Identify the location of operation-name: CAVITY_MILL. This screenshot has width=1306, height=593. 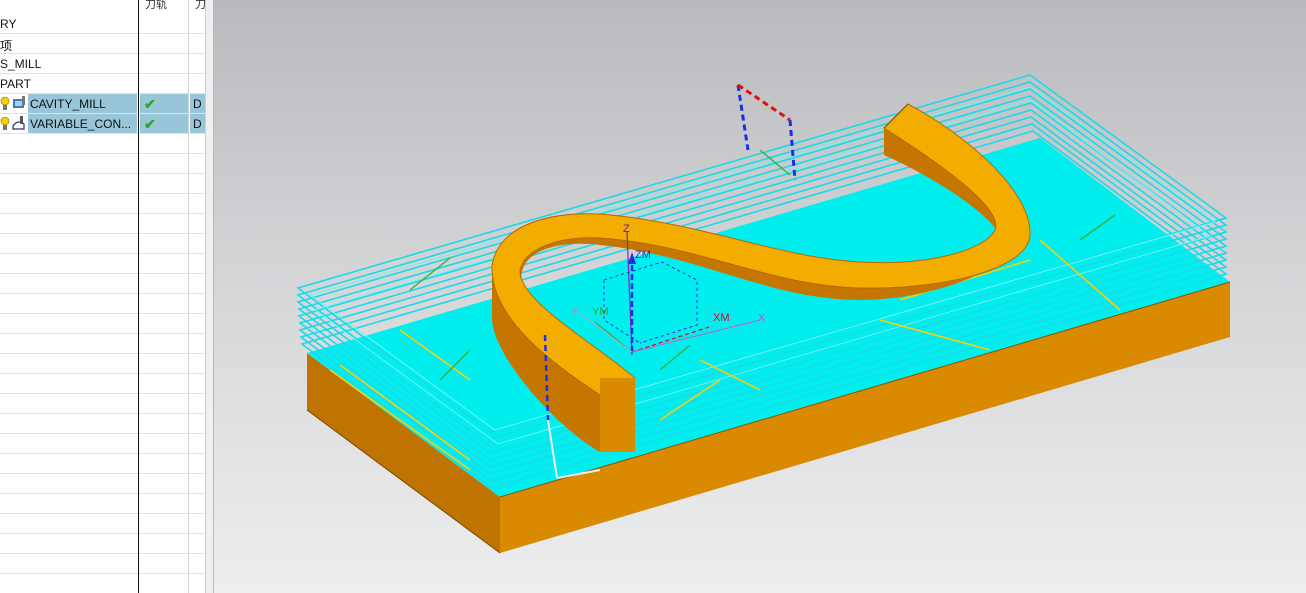
(68, 104).